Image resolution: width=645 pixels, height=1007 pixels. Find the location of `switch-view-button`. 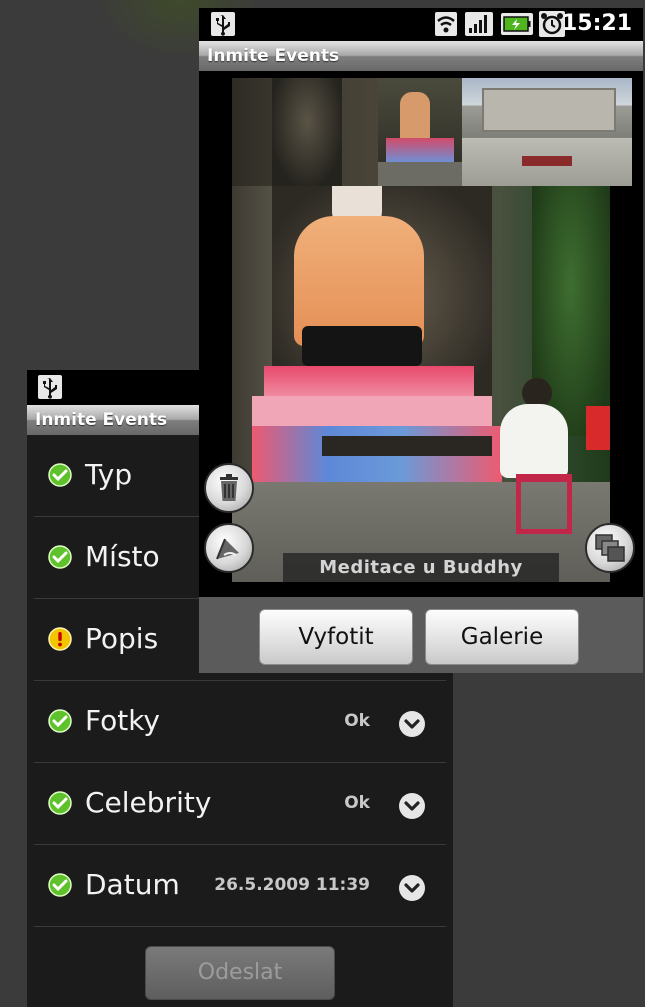

switch-view-button is located at coordinates (610, 548).